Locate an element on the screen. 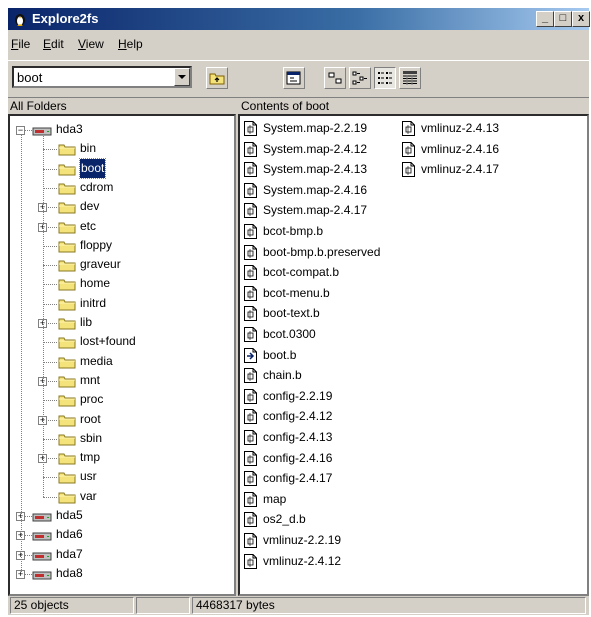 The height and width of the screenshot is (617, 591). tree-node-label: usr is located at coordinates (88, 476).